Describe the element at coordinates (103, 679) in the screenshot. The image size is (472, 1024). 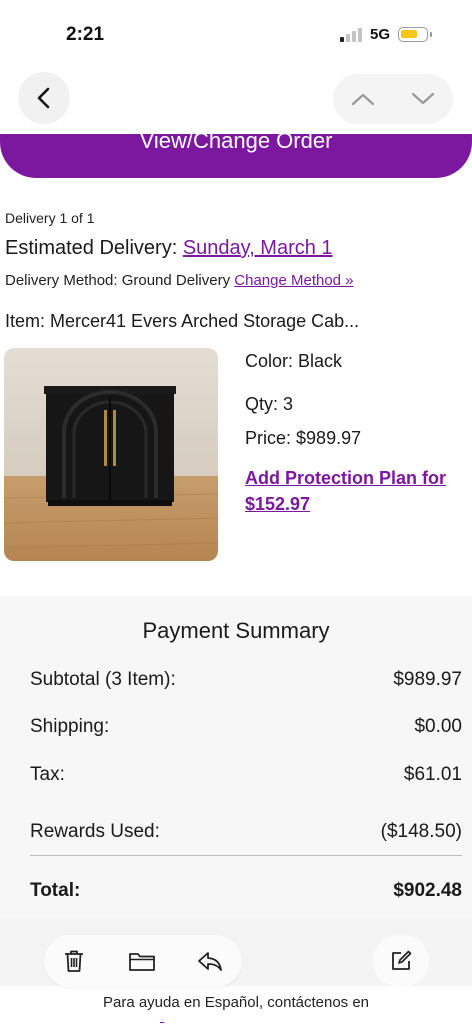
I see `subtotal-label: Subtotal (3 Item):` at that location.